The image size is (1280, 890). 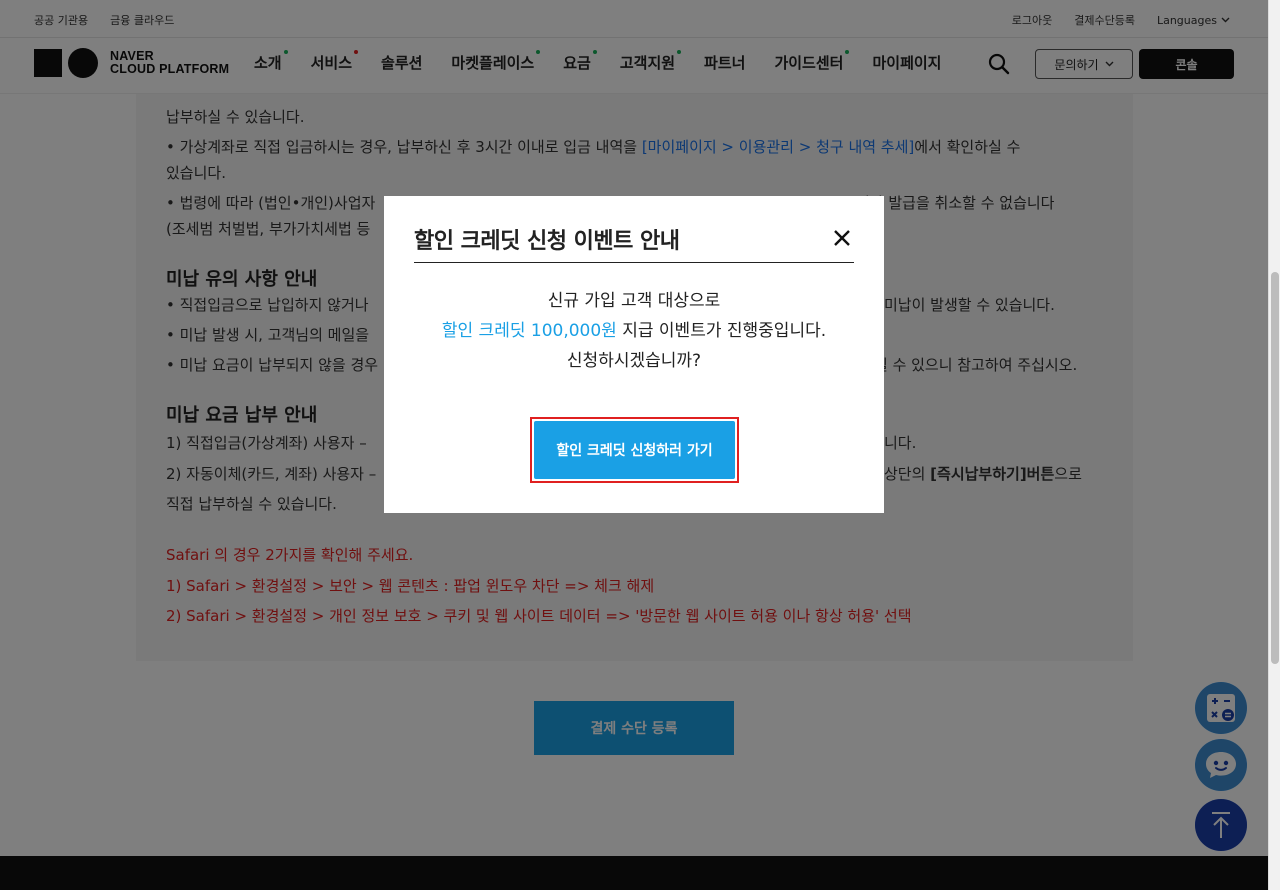 I want to click on modal-line: 할인 크레딧 100,000원 지급 이벤트가 진행중입니다., so click(x=634, y=331).